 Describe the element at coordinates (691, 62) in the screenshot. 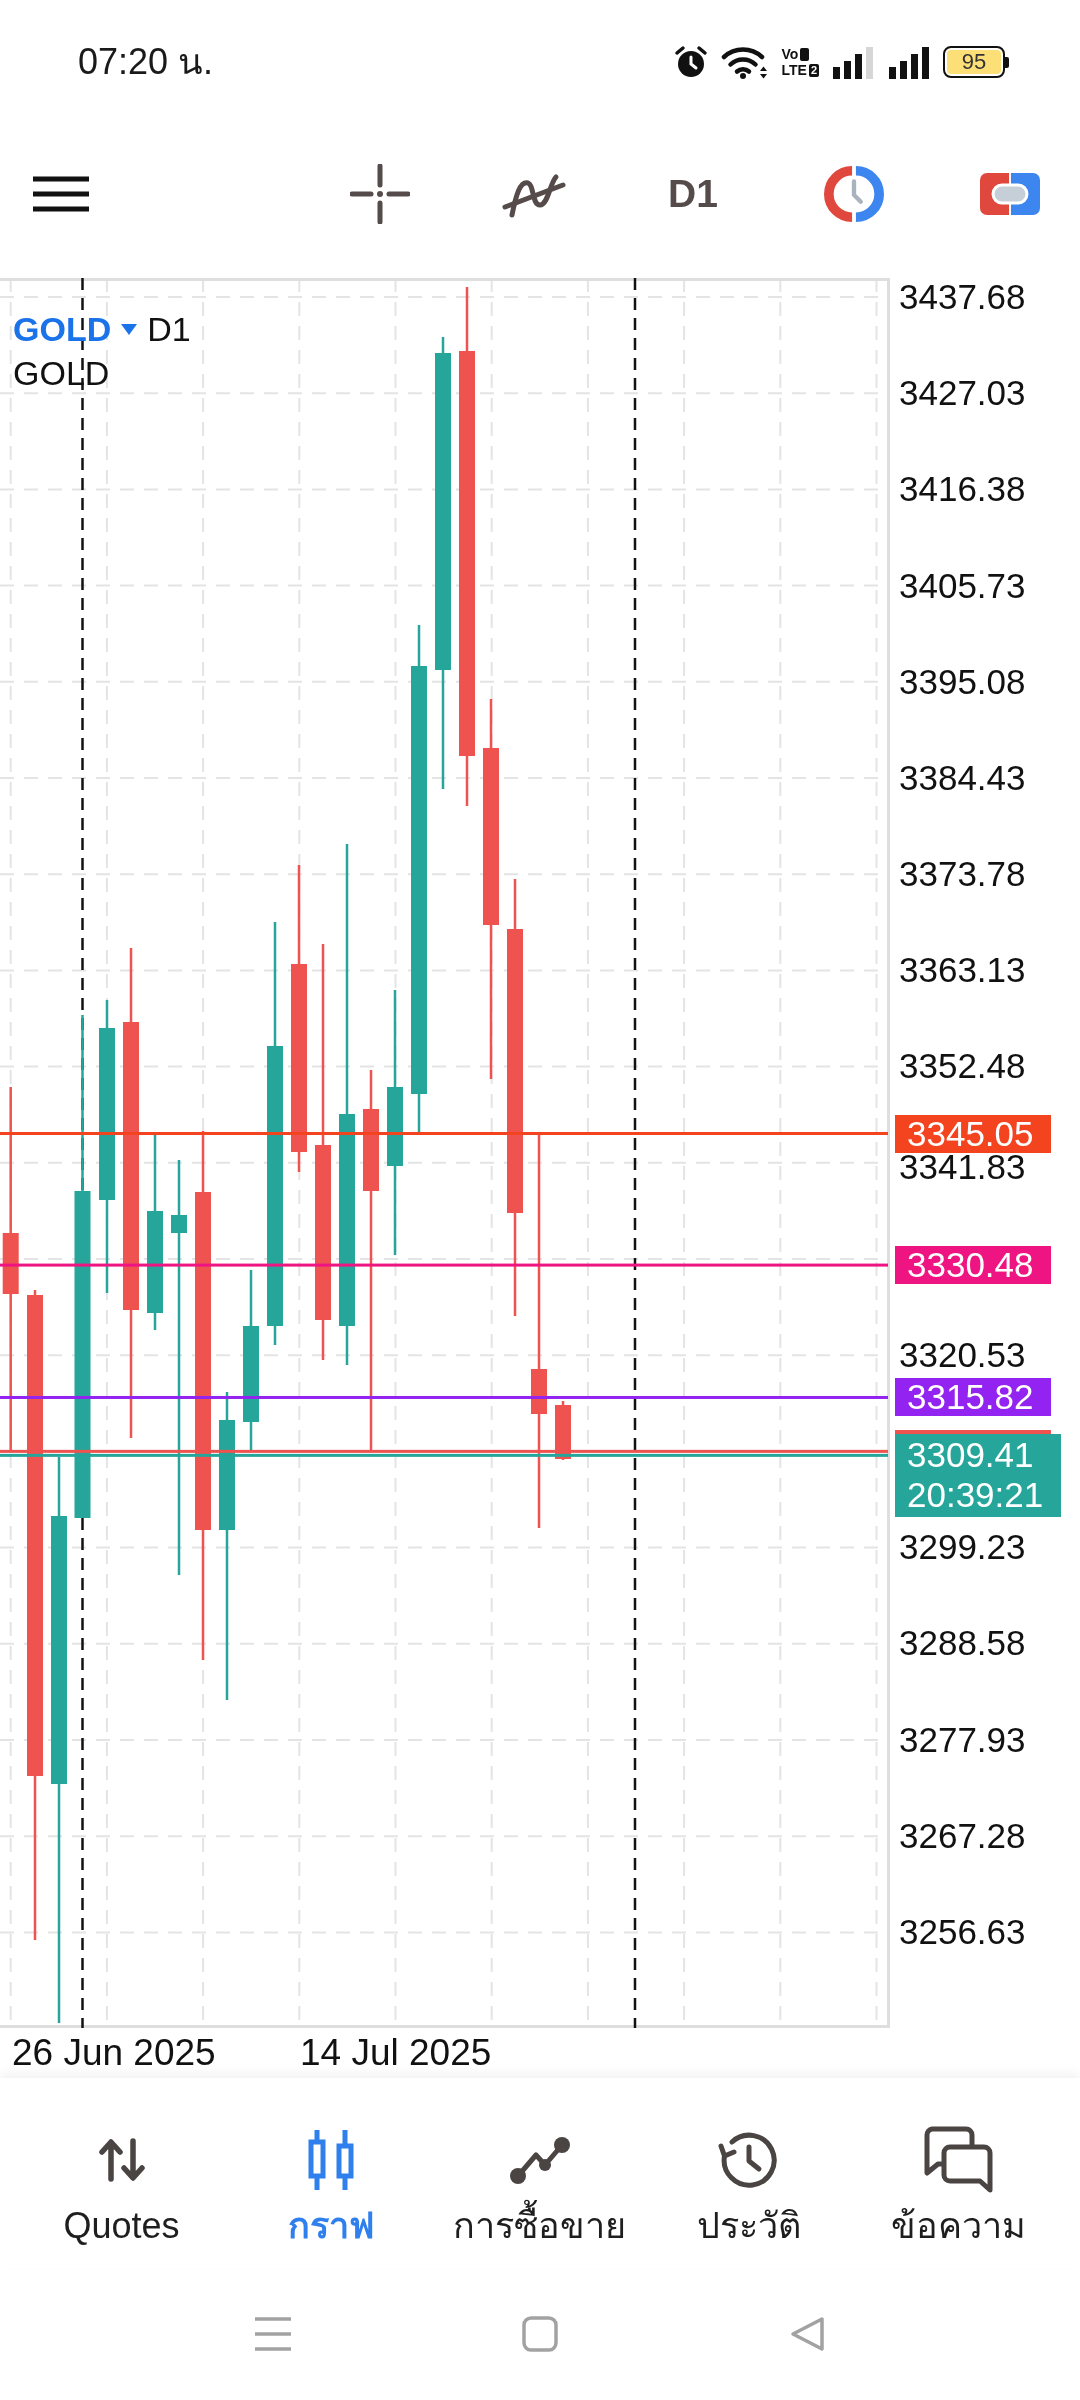

I see `alarm-clock-icon` at that location.